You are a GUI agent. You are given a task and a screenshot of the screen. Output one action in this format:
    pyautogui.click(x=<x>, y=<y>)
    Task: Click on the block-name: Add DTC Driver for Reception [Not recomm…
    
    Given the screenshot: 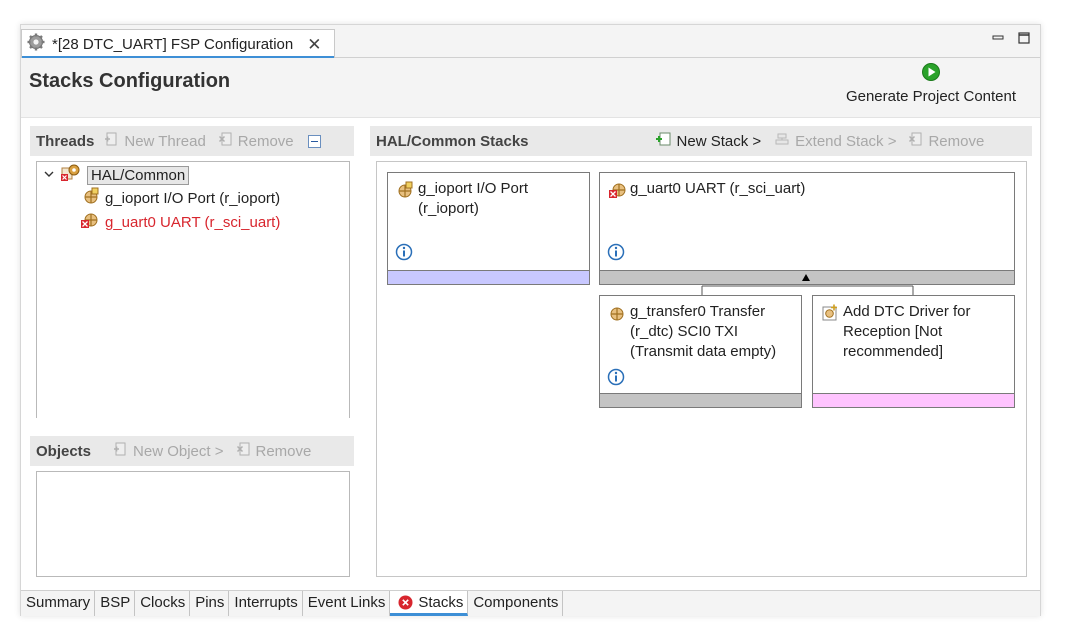 What is the action you would take?
    pyautogui.click(x=907, y=331)
    